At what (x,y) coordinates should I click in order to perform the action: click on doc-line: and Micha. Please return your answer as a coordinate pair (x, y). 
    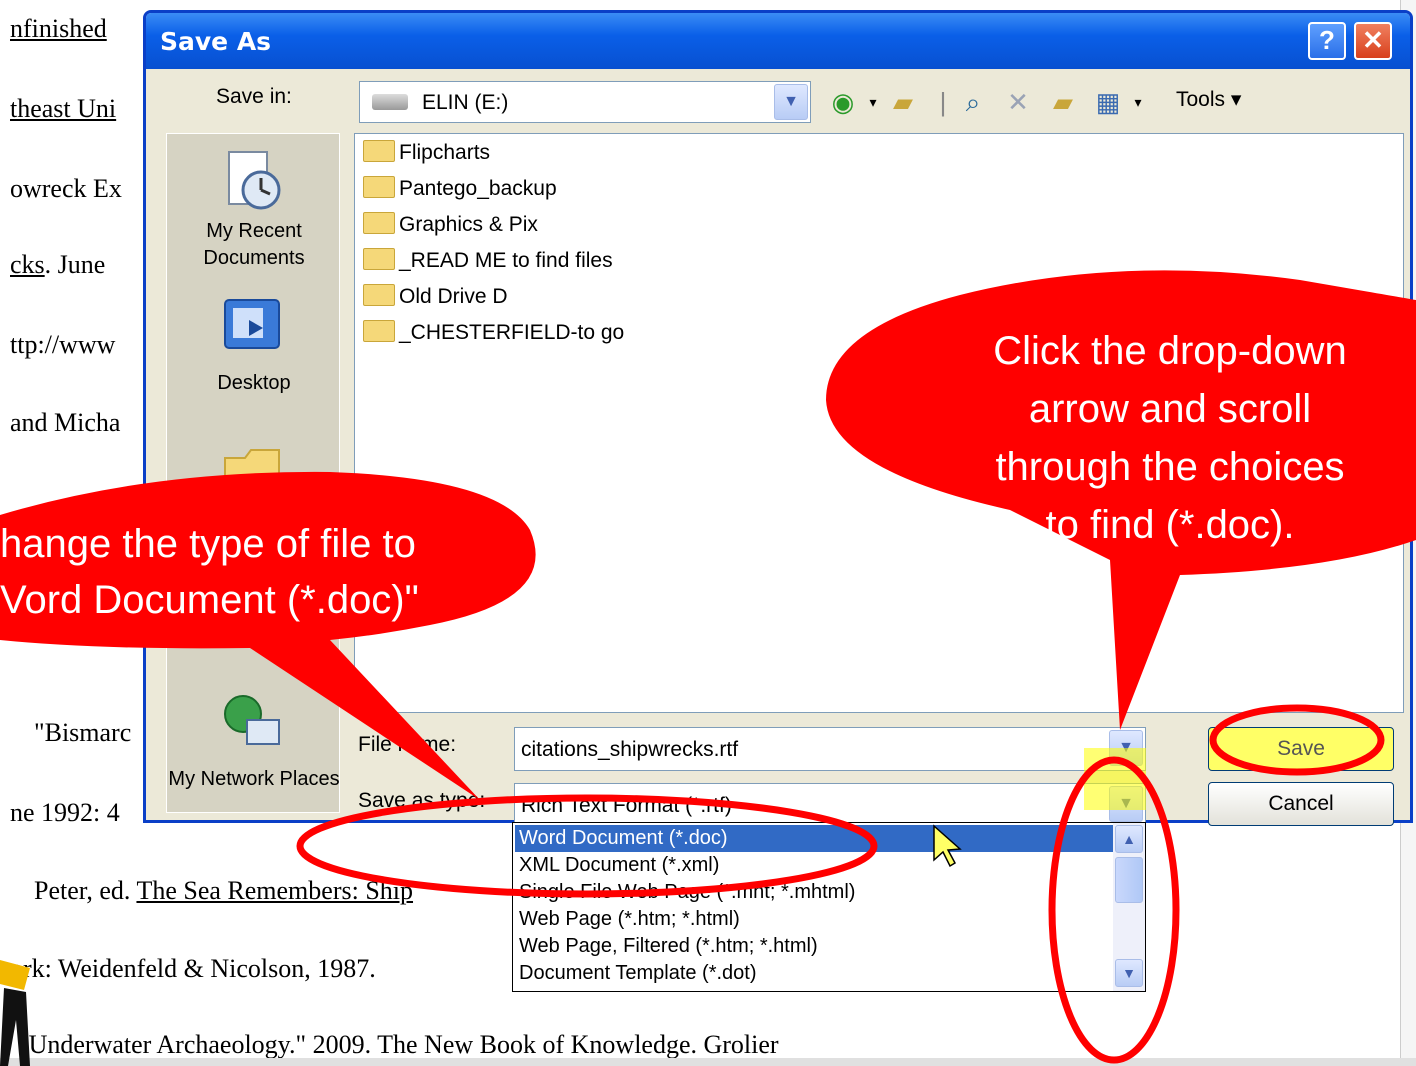
    Looking at the image, I should click on (65, 422).